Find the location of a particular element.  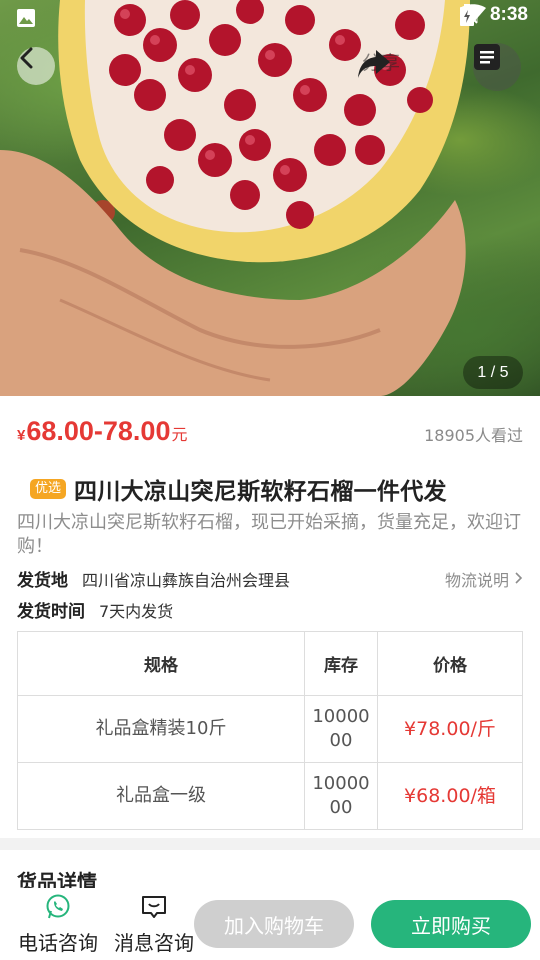

logistics-label: 物流说明 is located at coordinates (476, 580).